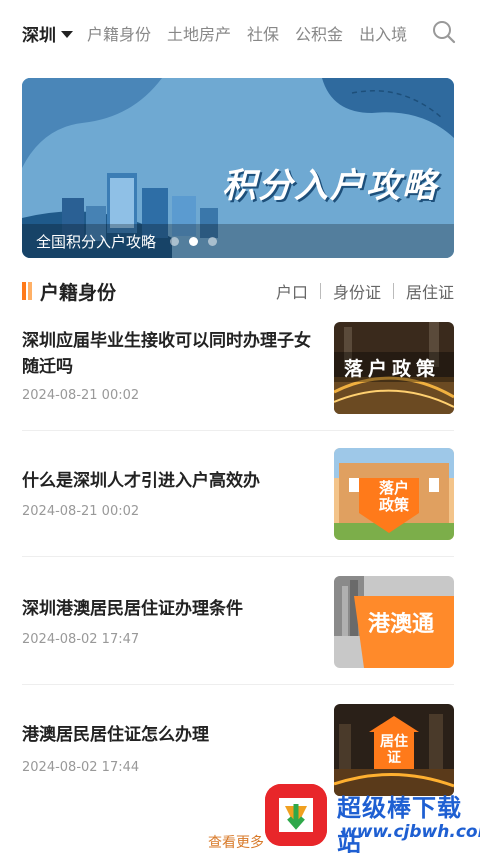  What do you see at coordinates (81, 639) in the screenshot?
I see `article-date: 2024-08-02 17:47` at bounding box center [81, 639].